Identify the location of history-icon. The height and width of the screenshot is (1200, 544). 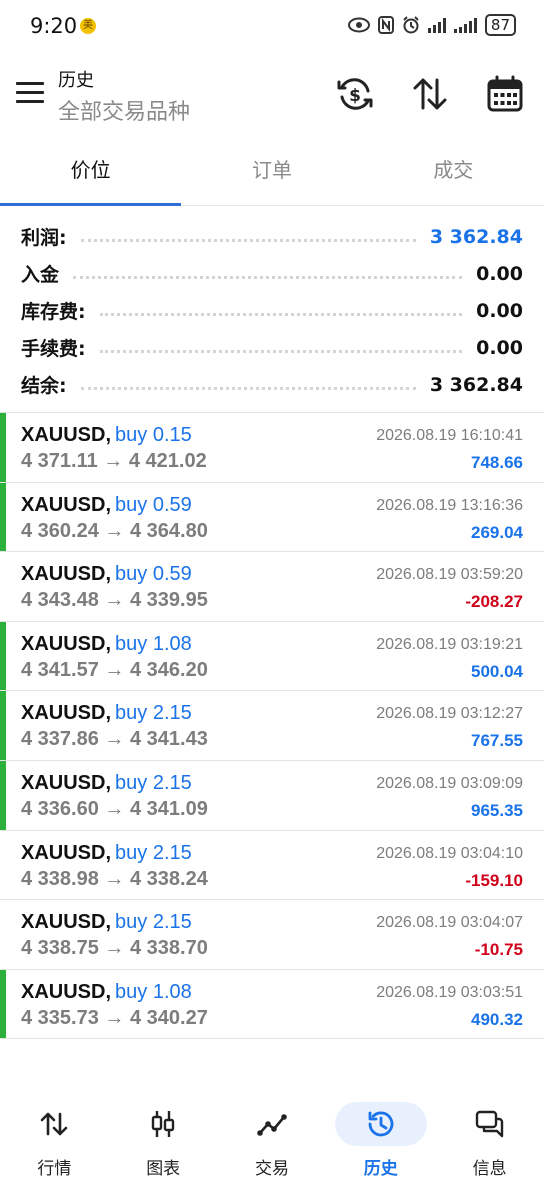
(381, 1124).